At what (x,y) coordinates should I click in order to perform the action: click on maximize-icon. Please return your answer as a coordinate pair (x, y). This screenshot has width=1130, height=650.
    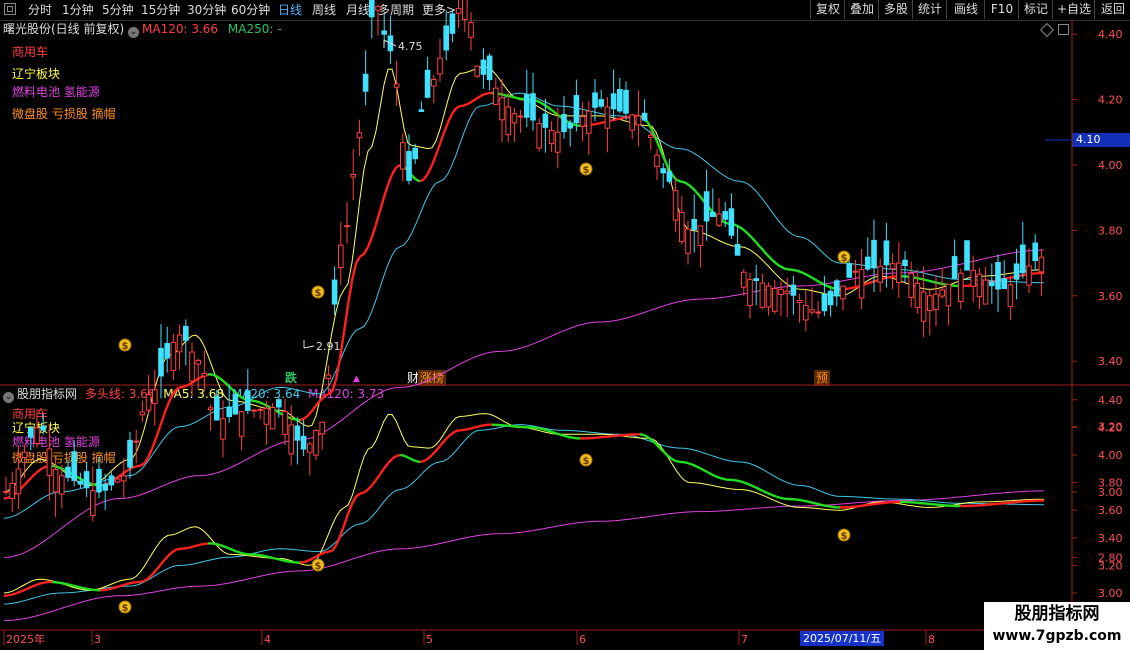
    Looking at the image, I should click on (1063, 29).